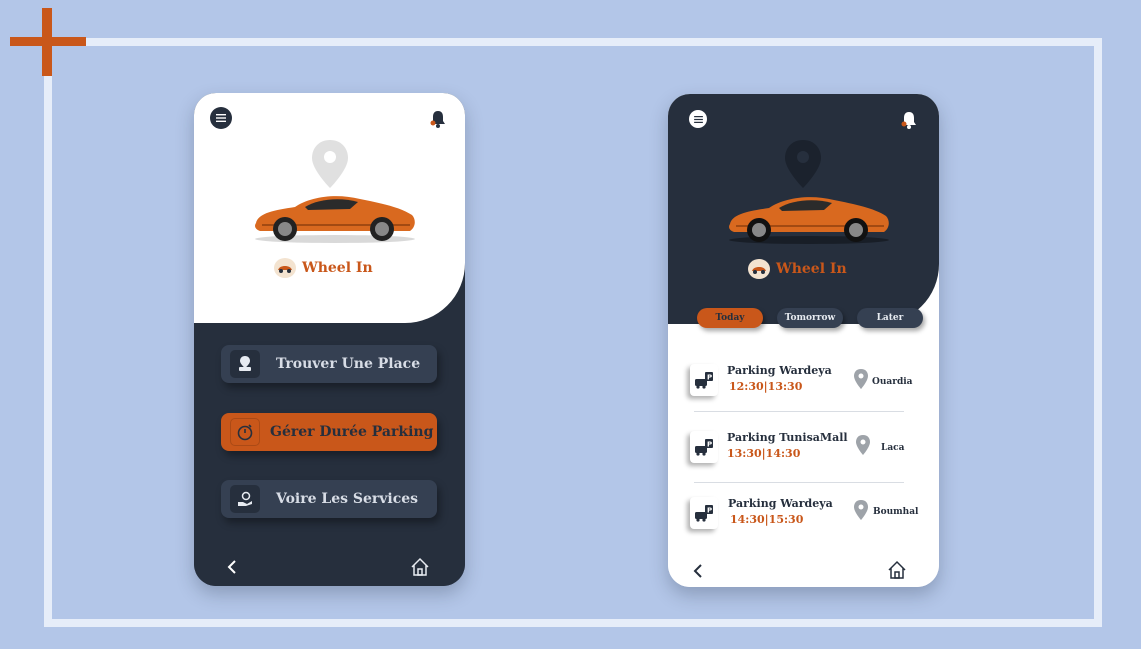 Image resolution: width=1141 pixels, height=649 pixels. I want to click on list-item: P Parking Wardeya 12:30|13:30 Ouardia, so click(805, 384).